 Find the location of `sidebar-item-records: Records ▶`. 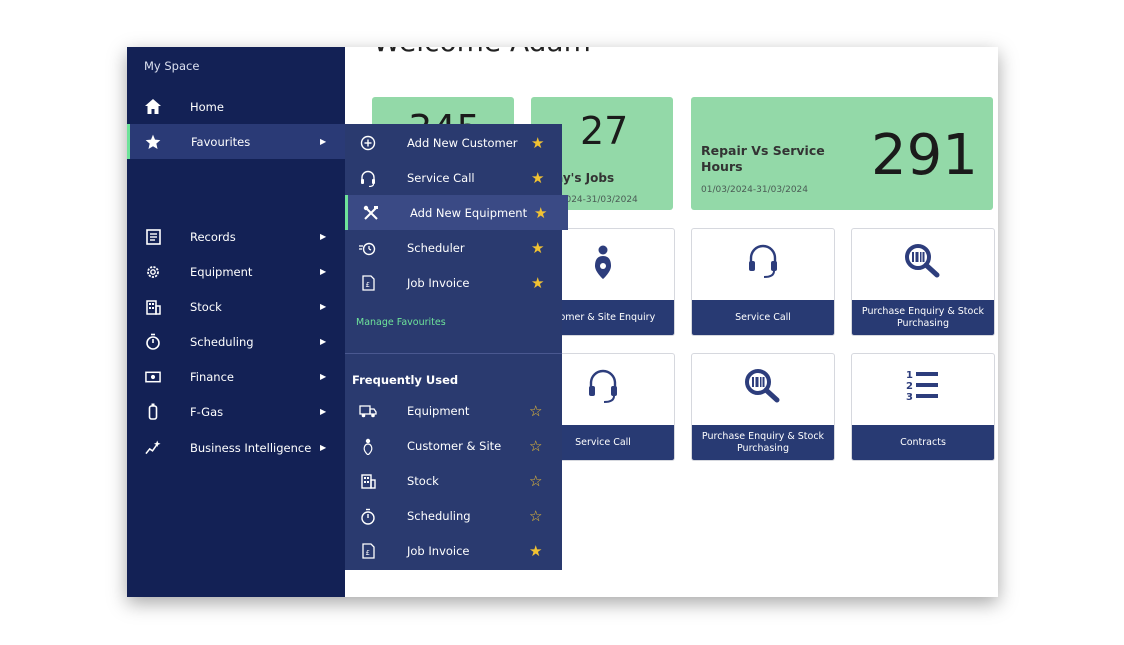

sidebar-item-records: Records ▶ is located at coordinates (236, 236).